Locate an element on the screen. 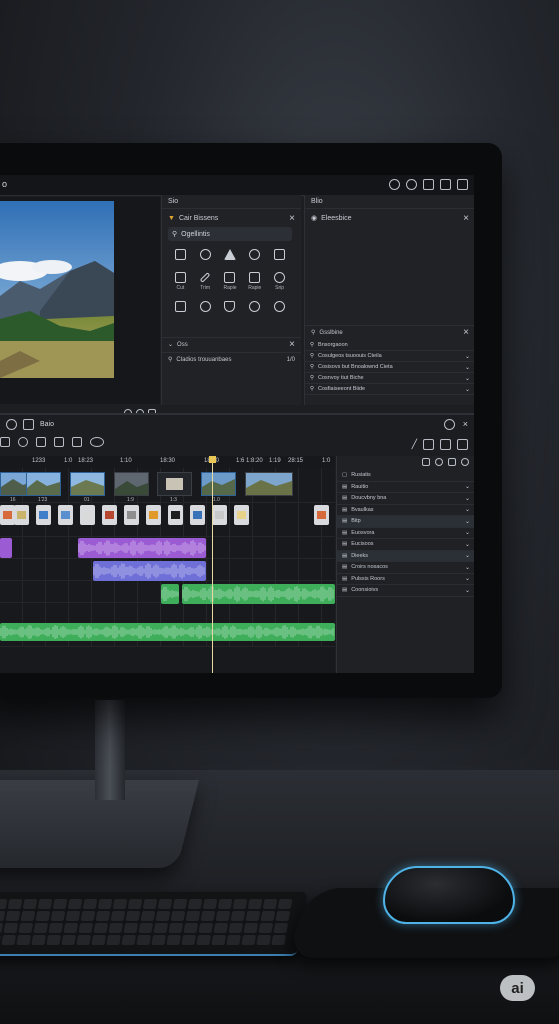 The image size is (559, 1024). list-item: ▤ Rauitio ⌄ is located at coordinates (405, 487).